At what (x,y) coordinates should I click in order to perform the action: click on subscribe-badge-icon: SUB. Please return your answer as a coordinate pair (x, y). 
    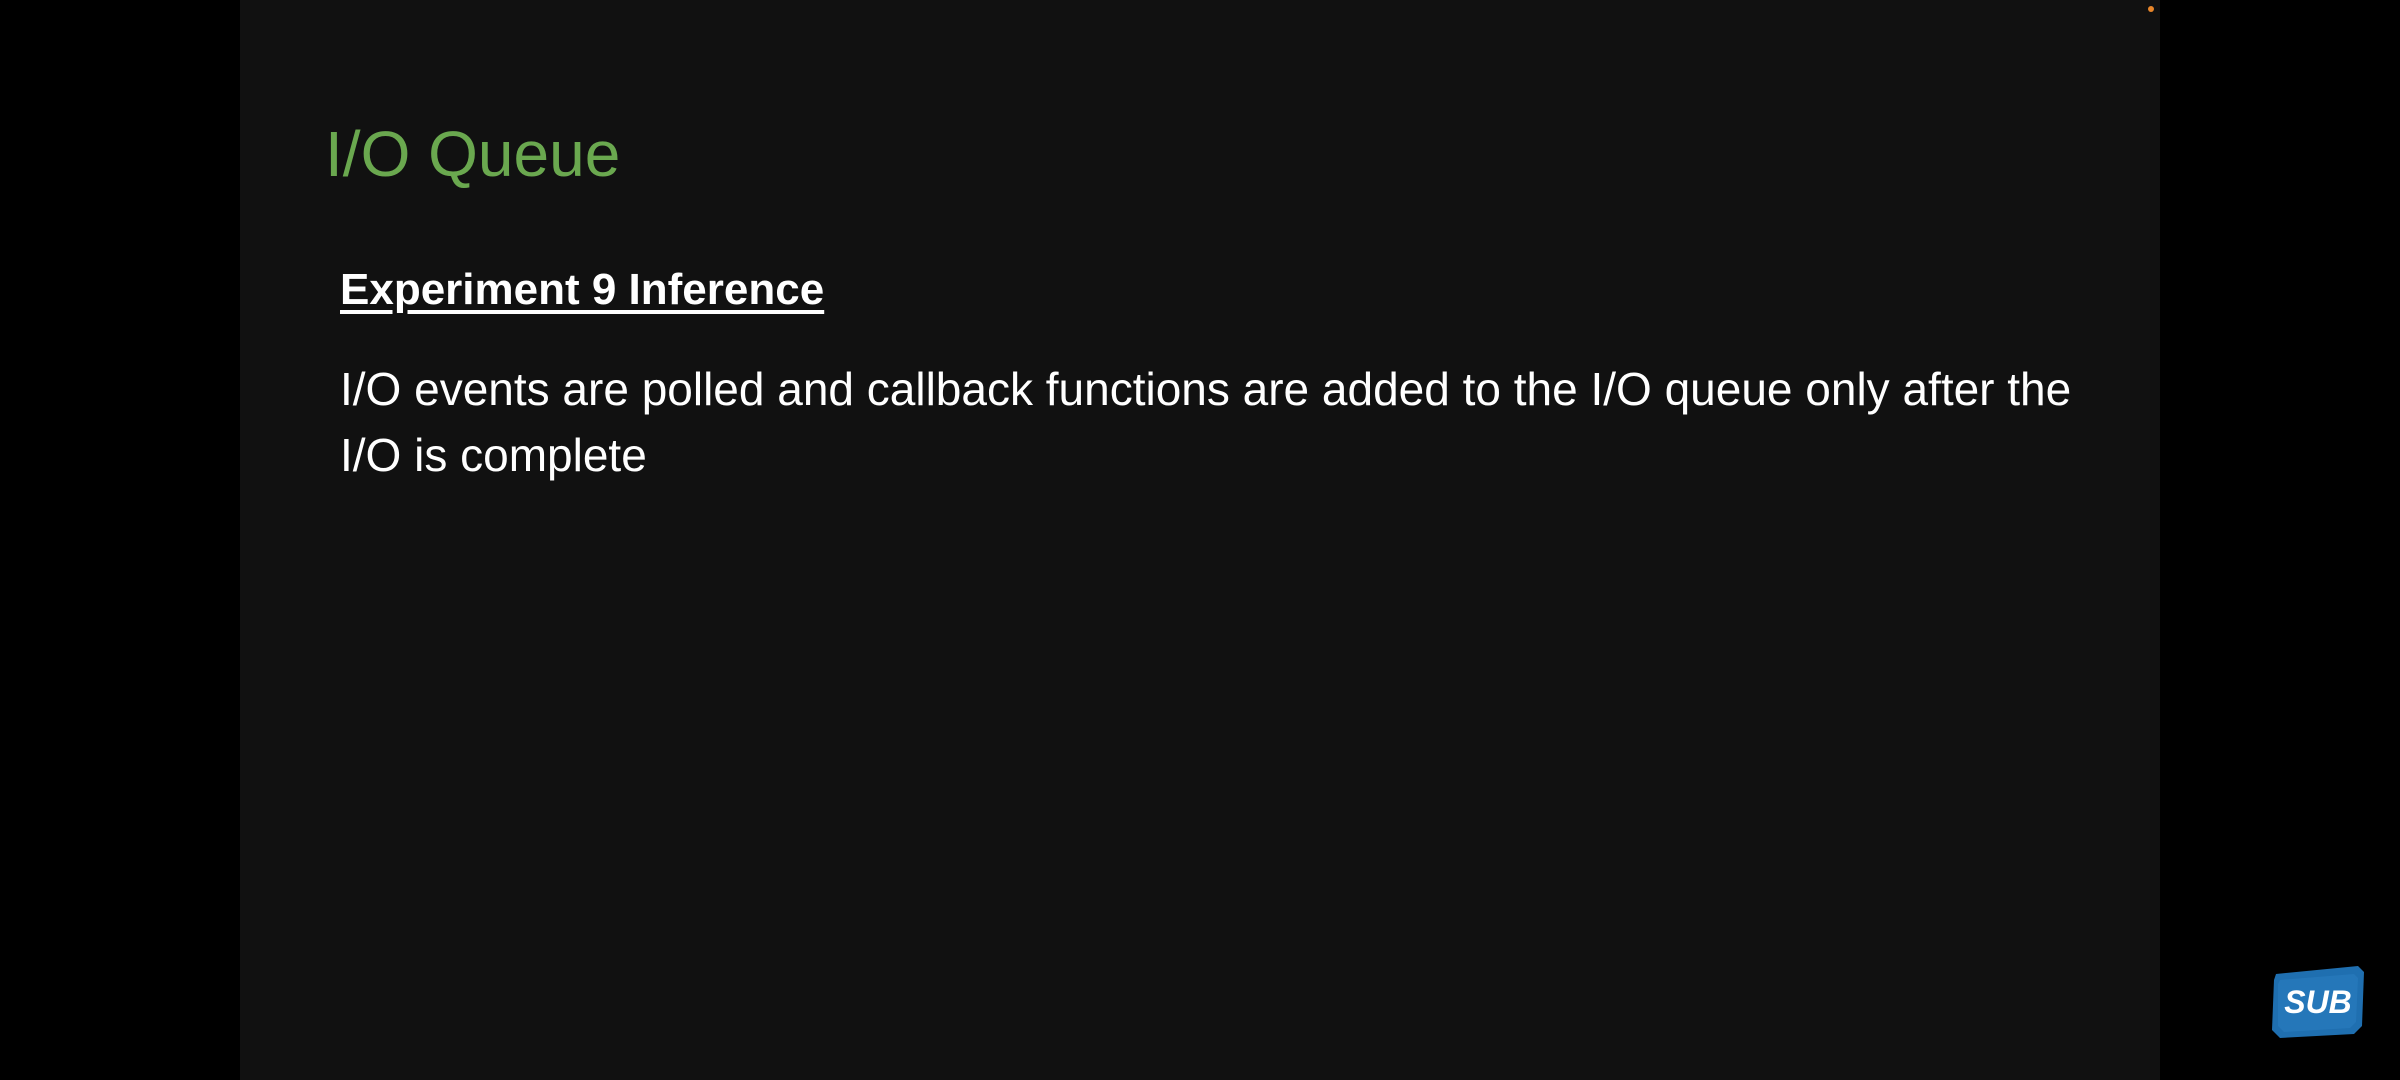
    Looking at the image, I should click on (2318, 1001).